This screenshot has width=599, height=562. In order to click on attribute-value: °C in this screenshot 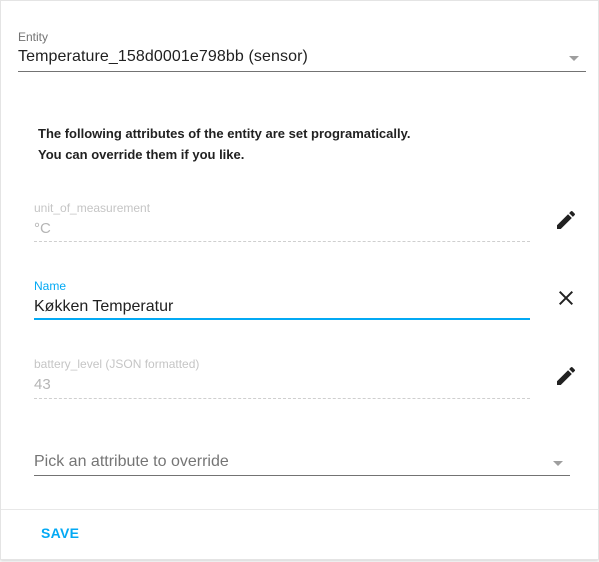, I will do `click(42, 228)`.